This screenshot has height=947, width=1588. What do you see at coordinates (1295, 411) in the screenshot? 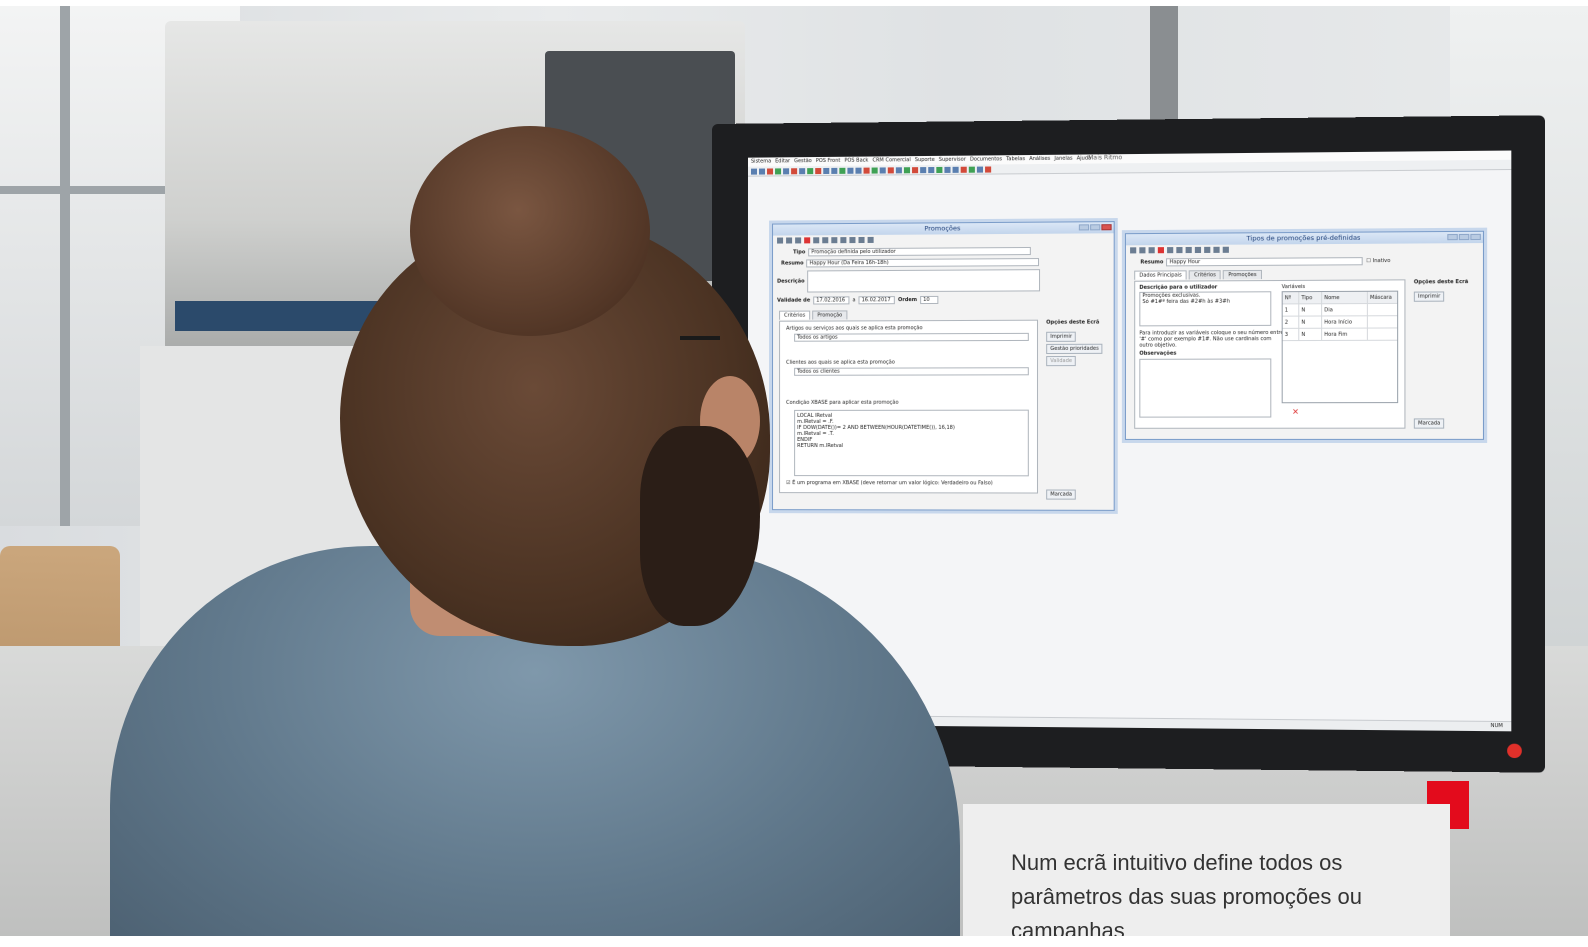
I see `delete-row-icon: ✕` at bounding box center [1295, 411].